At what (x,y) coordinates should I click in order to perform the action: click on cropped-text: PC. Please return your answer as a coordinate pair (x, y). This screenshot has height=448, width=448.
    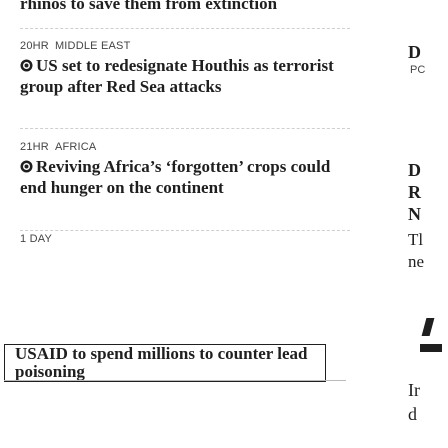
    Looking at the image, I should click on (418, 70).